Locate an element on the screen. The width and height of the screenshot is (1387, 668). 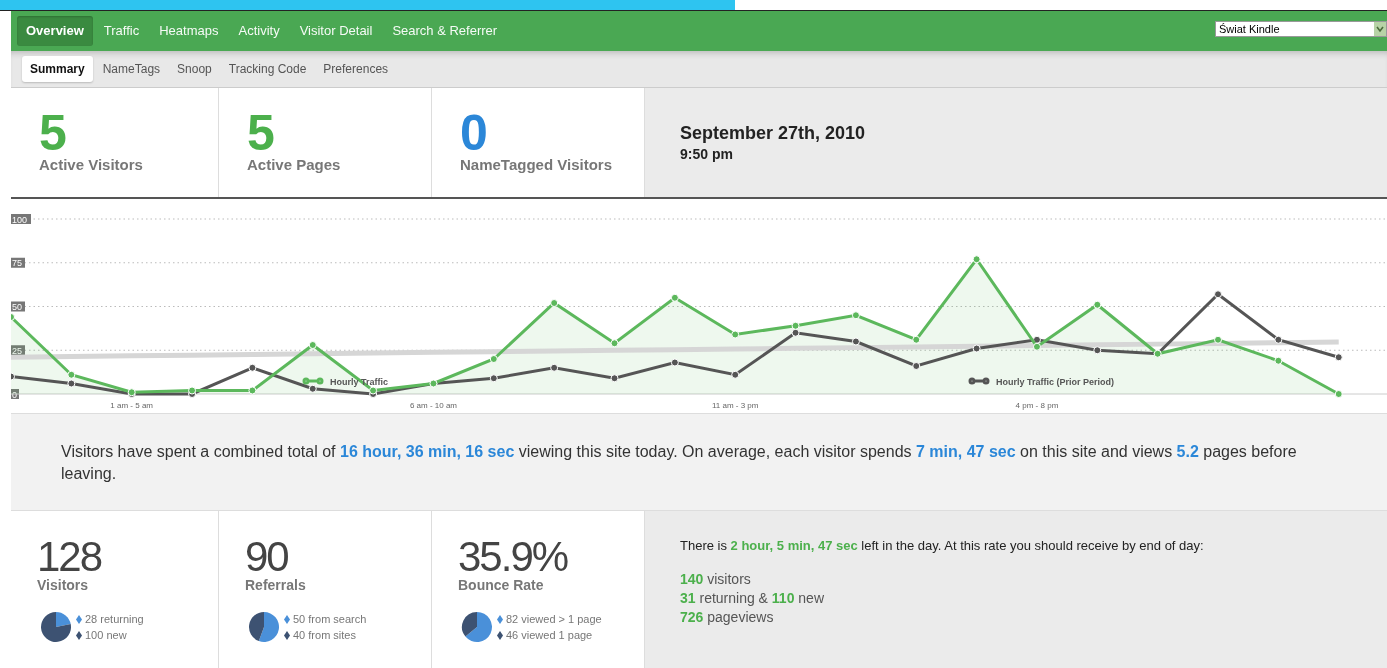
total-label: Bounce Rate is located at coordinates (501, 585).